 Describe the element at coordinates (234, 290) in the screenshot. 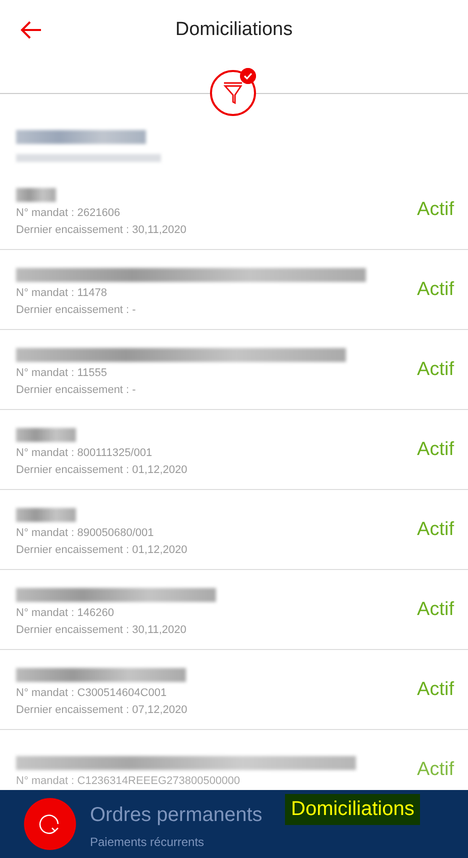

I see `mandate-row: N° mandat : 11478 Dernier encaissement : - Actif` at that location.